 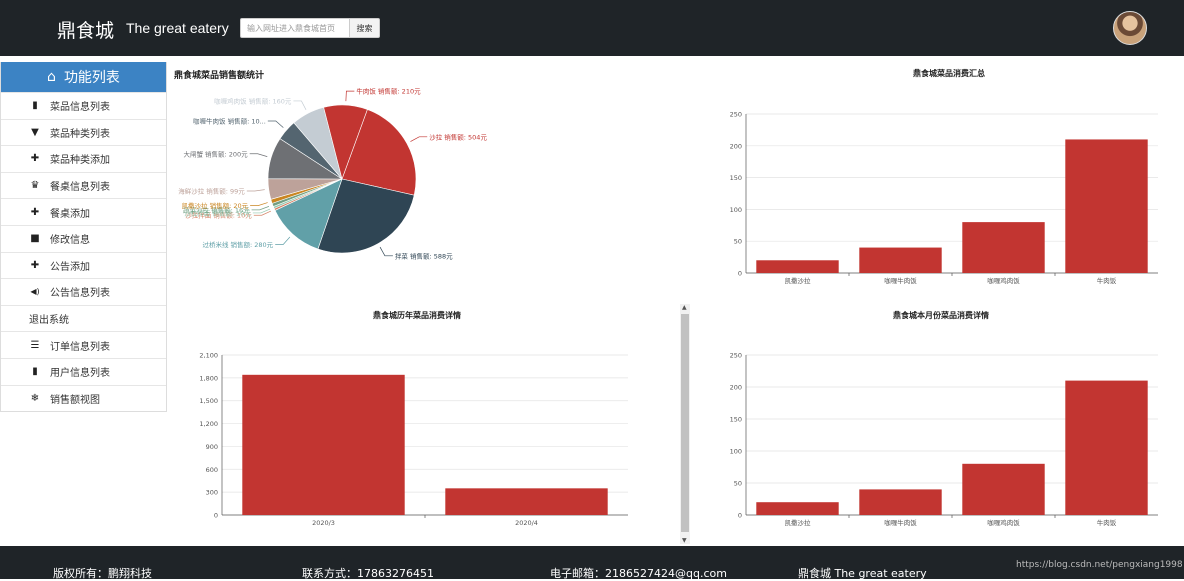 What do you see at coordinates (211, 191) in the screenshot?
I see `pie-label: 海鲜沙拉 销售额: 99元` at bounding box center [211, 191].